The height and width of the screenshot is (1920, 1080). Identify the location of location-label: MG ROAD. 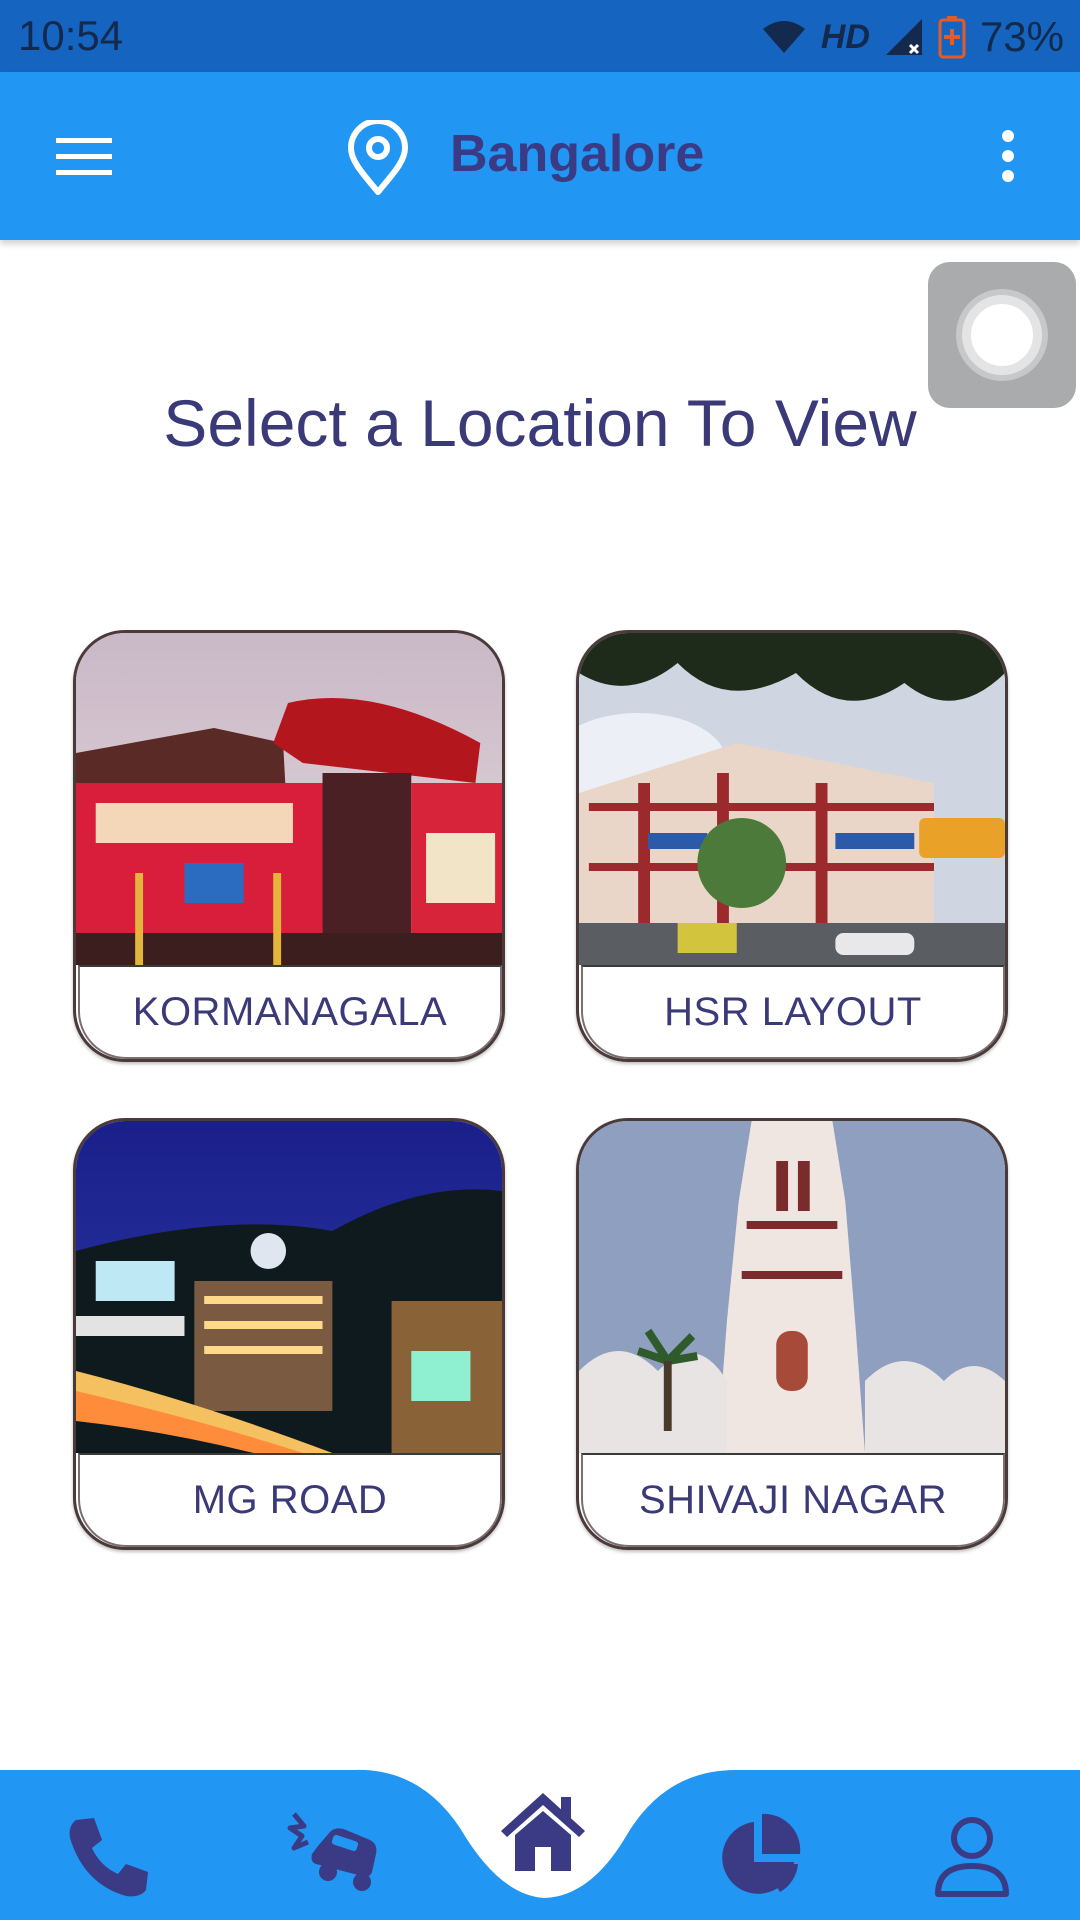
(290, 1499).